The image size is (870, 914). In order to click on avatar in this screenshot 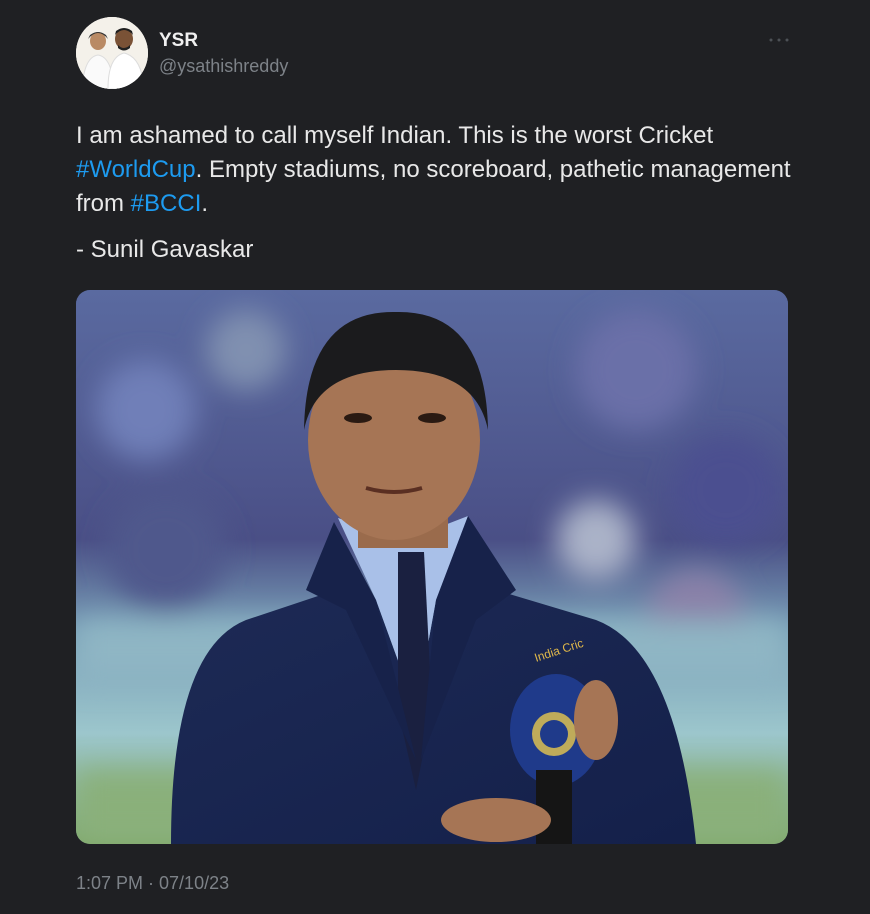, I will do `click(112, 53)`.